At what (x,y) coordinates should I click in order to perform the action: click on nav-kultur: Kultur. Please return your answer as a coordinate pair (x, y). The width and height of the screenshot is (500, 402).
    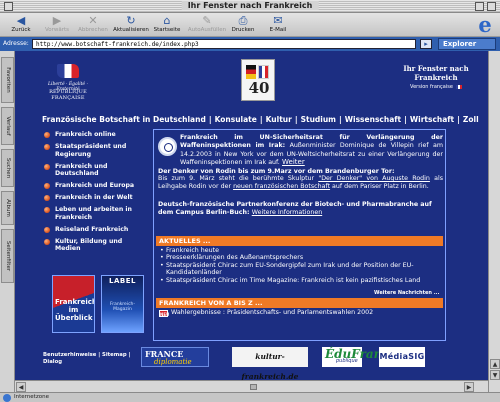
    Looking at the image, I should click on (279, 119).